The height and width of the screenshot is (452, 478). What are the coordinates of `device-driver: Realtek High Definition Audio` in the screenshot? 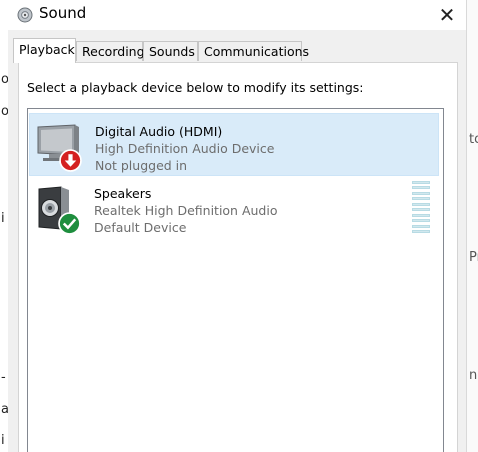 It's located at (186, 210).